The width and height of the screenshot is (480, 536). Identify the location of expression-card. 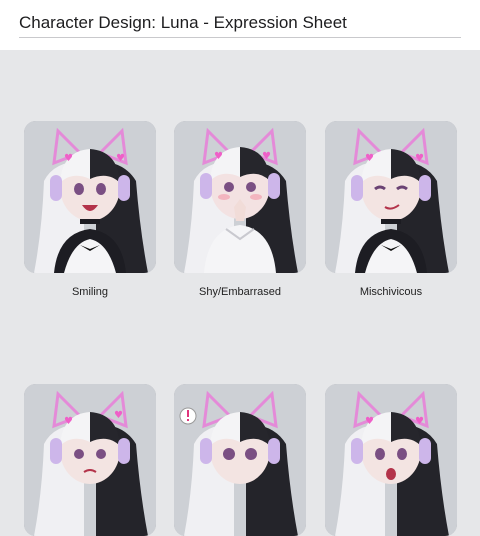
(240, 460).